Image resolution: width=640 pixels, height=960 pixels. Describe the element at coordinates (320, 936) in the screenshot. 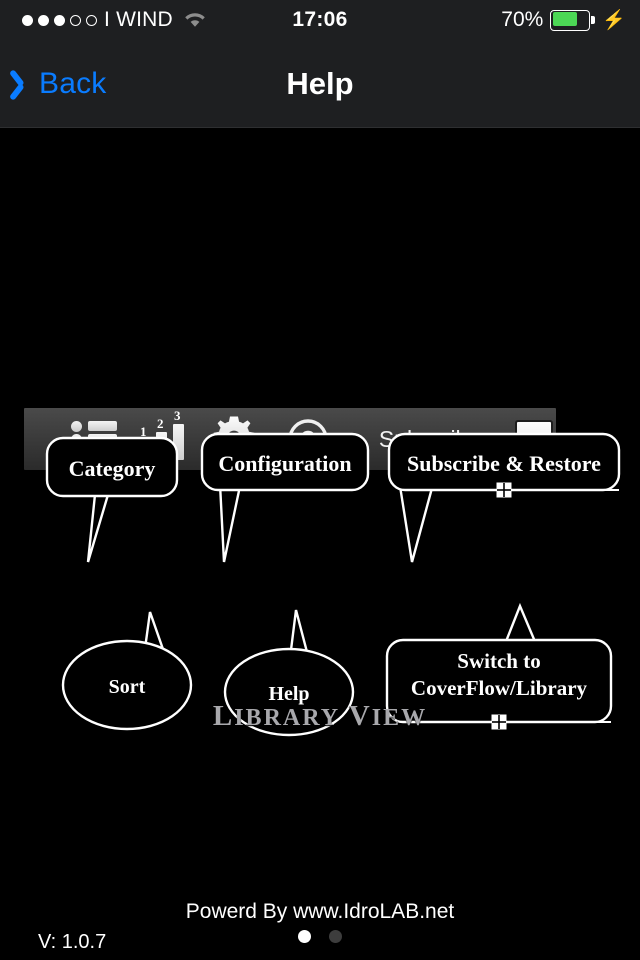

I see `page-indicator` at that location.